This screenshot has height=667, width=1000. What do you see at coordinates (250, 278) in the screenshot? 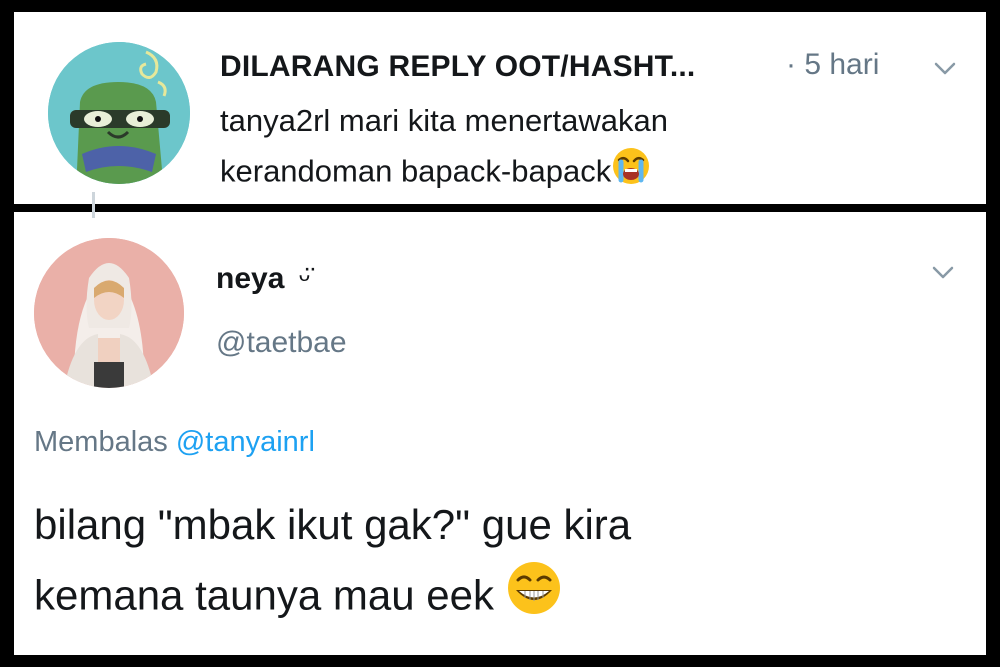
I see `author-name-text: neya` at bounding box center [250, 278].